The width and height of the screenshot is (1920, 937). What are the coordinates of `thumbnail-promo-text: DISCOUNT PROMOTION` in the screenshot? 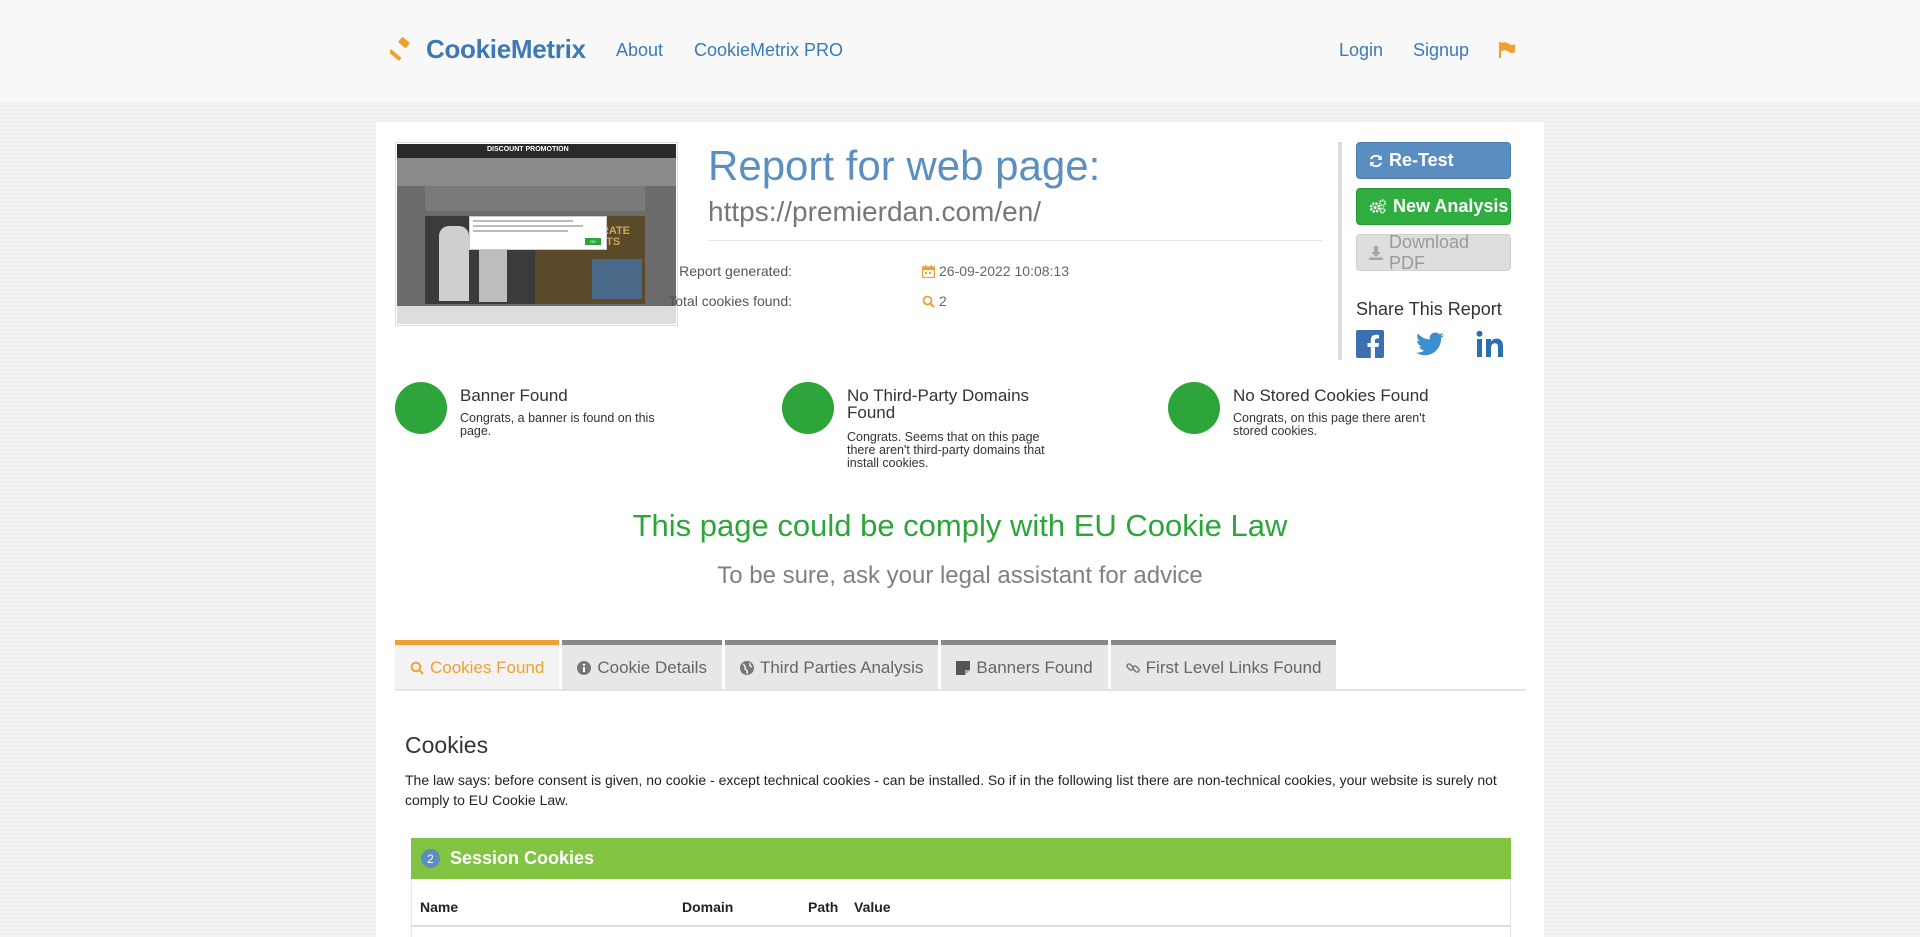 It's located at (528, 149).